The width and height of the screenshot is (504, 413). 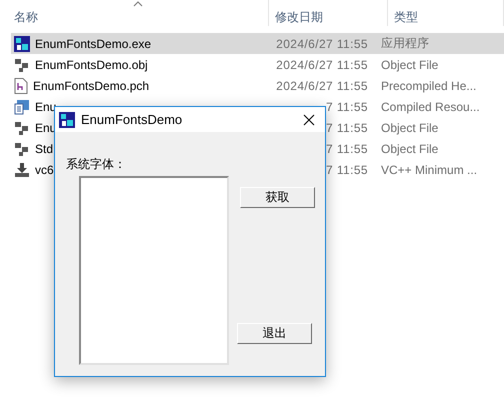 I want to click on file-name: vc6, so click(x=44, y=169).